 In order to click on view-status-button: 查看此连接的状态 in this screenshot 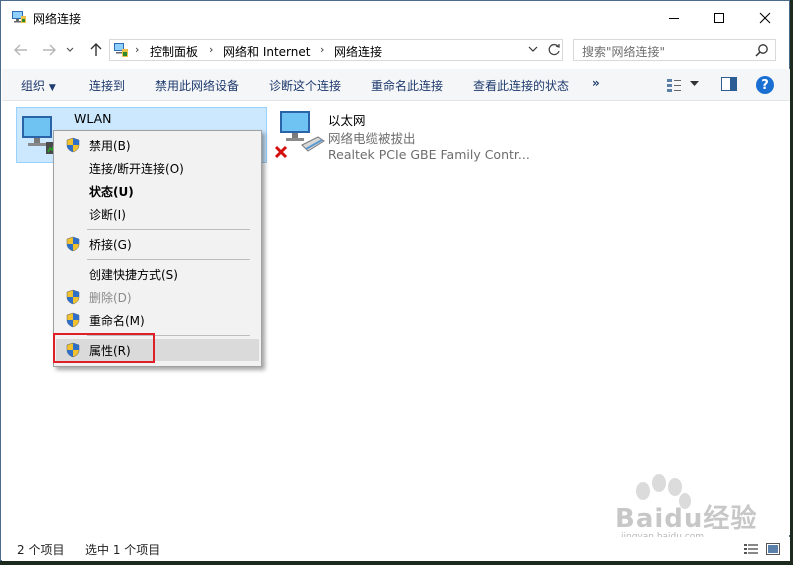, I will do `click(521, 85)`.